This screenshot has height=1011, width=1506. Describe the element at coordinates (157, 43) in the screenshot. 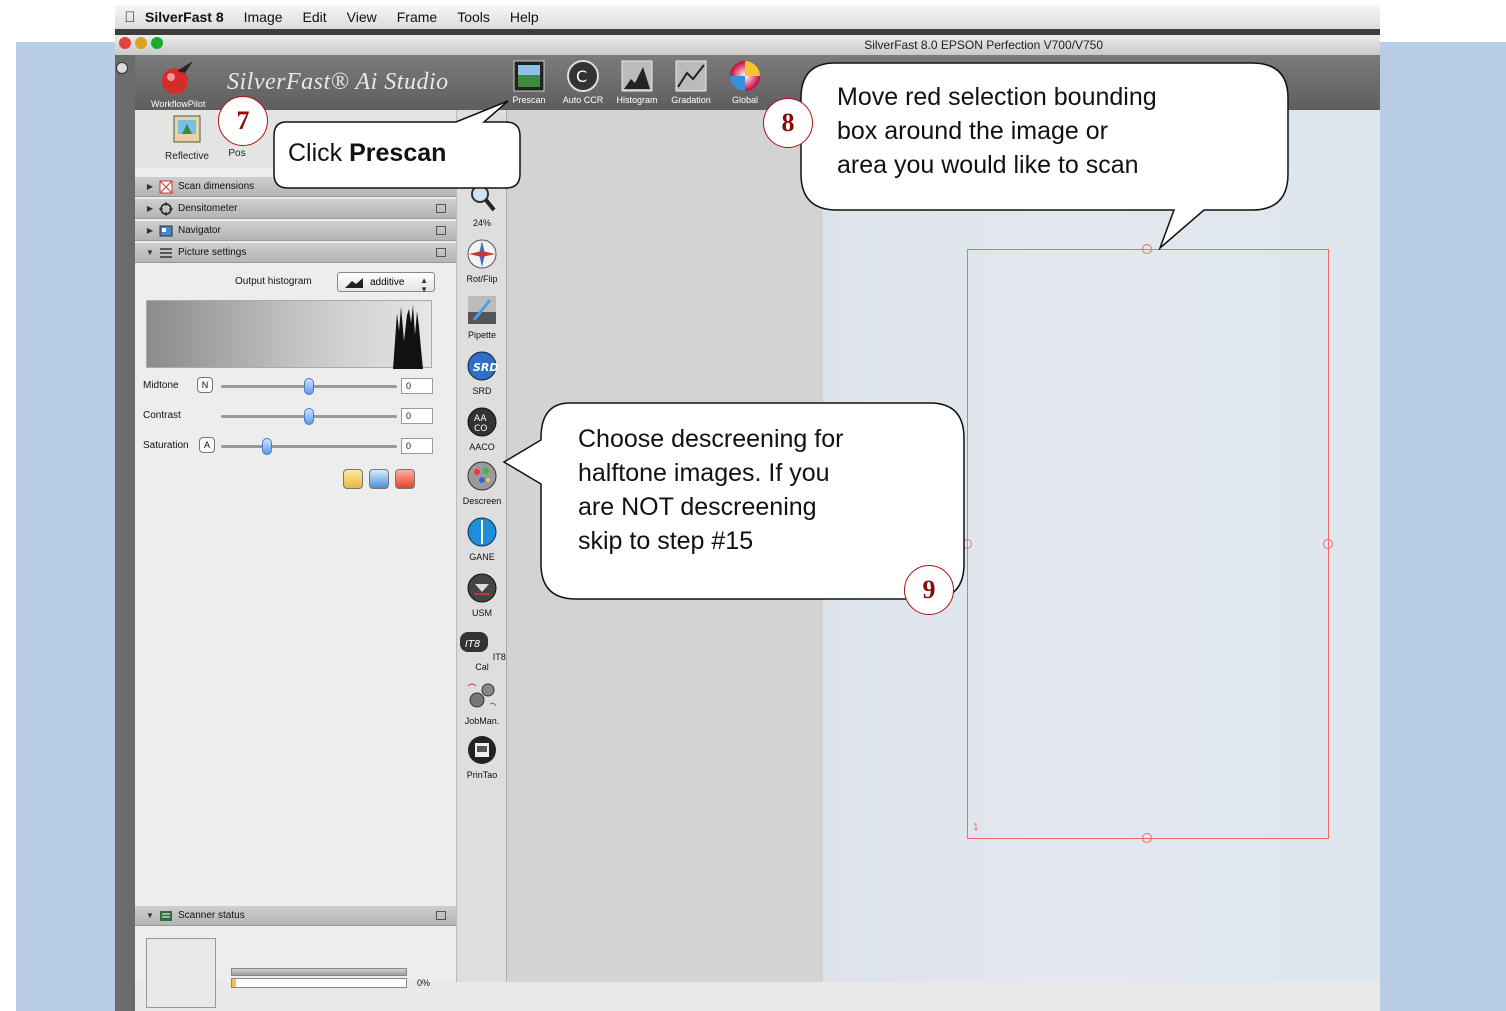

I see `zoom-window-button` at that location.